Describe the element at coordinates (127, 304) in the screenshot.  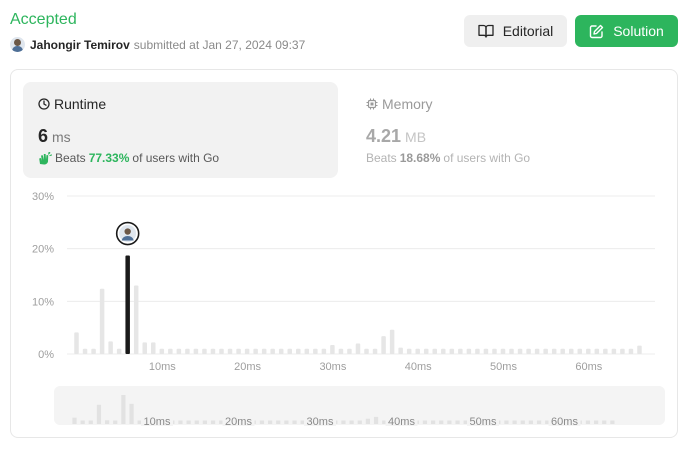
I see `highlighted-bar` at that location.